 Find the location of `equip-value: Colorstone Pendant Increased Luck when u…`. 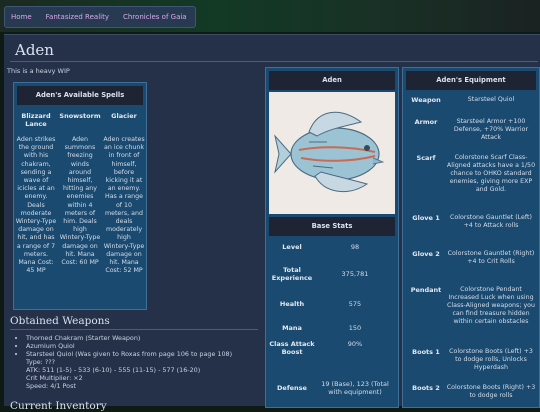

equip-value: Colorstone Pendant Increased Luck when u… is located at coordinates (491, 306).